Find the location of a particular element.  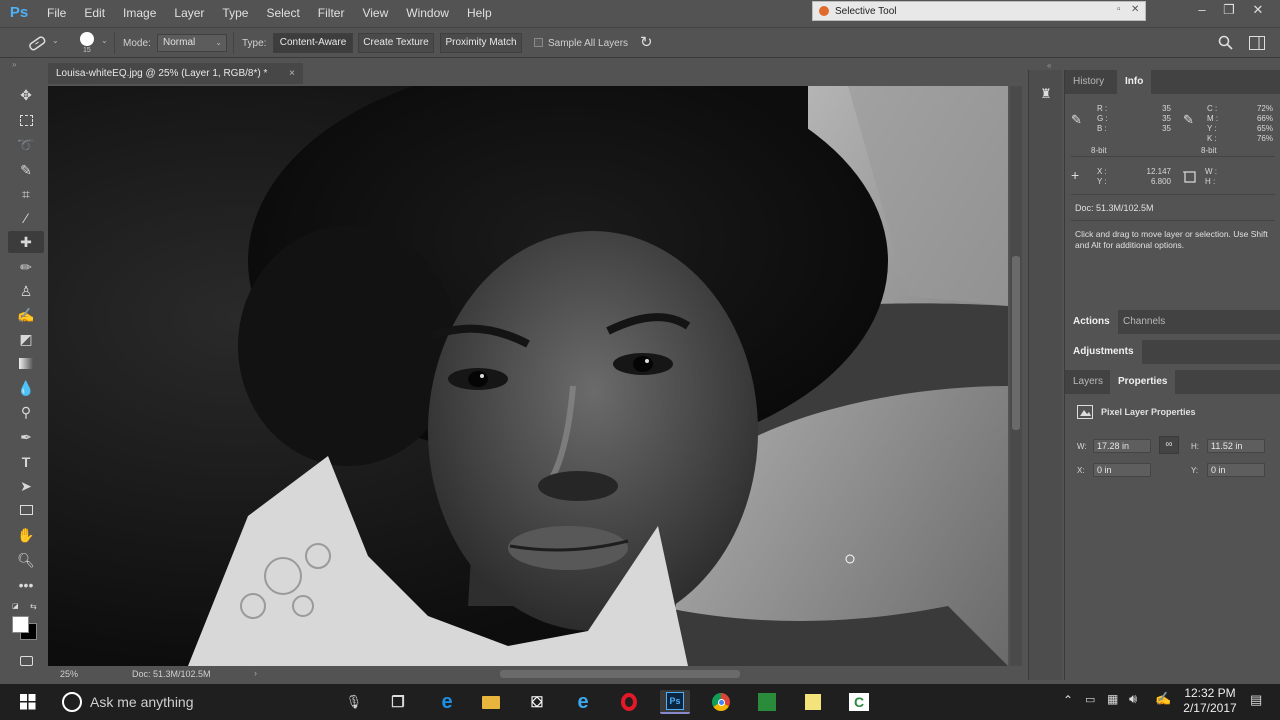

create-texture-button: Create Texture is located at coordinates (396, 43).